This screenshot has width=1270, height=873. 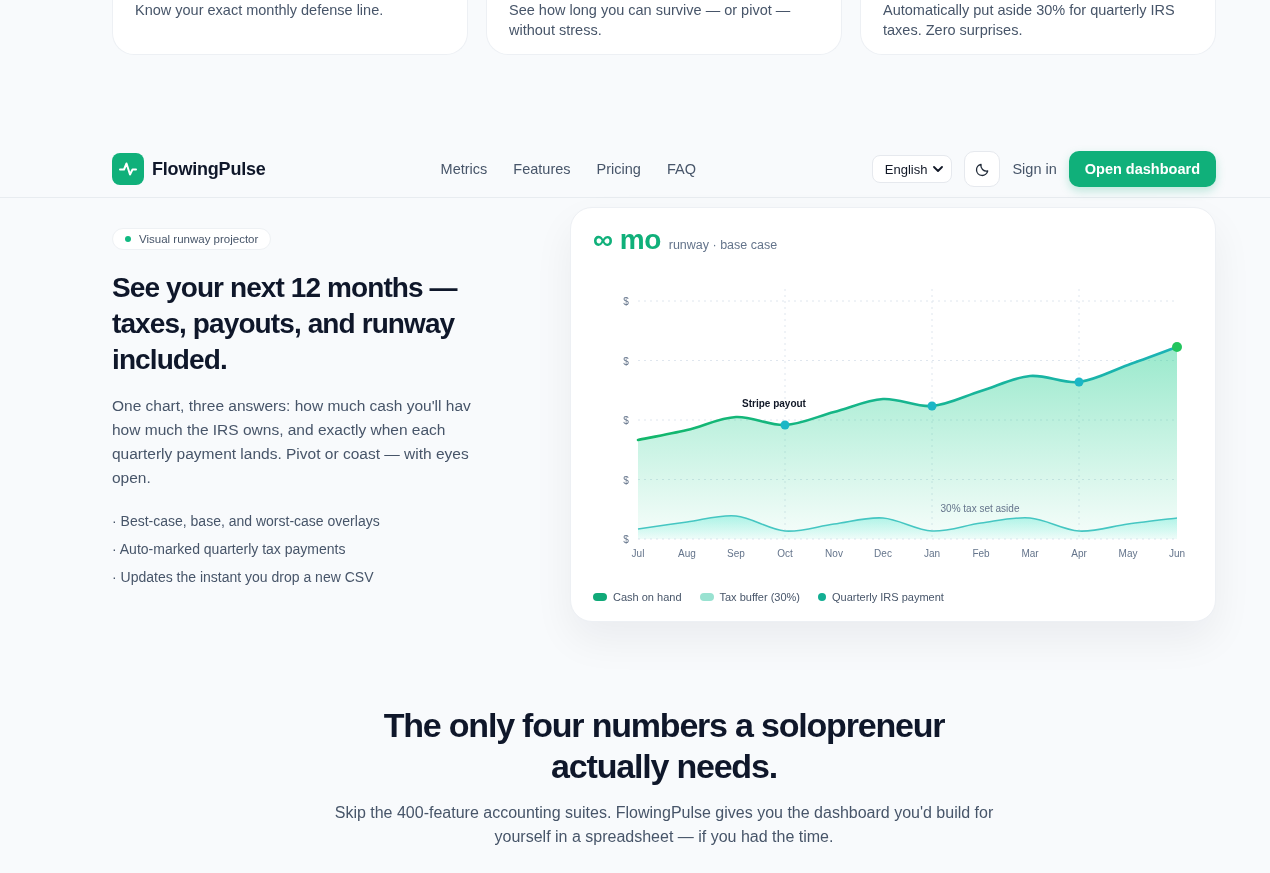 What do you see at coordinates (627, 240) in the screenshot?
I see `runway-value: ∞ mo` at bounding box center [627, 240].